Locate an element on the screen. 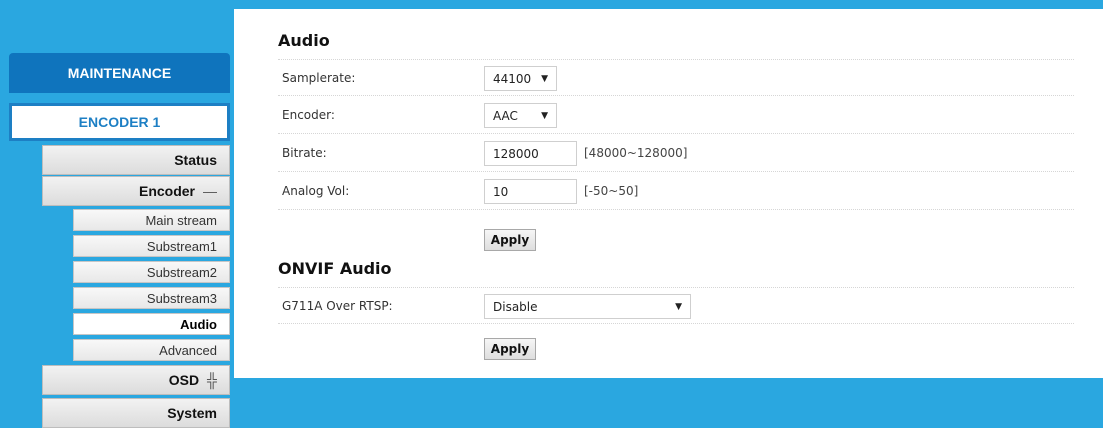 This screenshot has width=1103, height=428. g711a-label: G711A Over RTSP: is located at coordinates (337, 306).